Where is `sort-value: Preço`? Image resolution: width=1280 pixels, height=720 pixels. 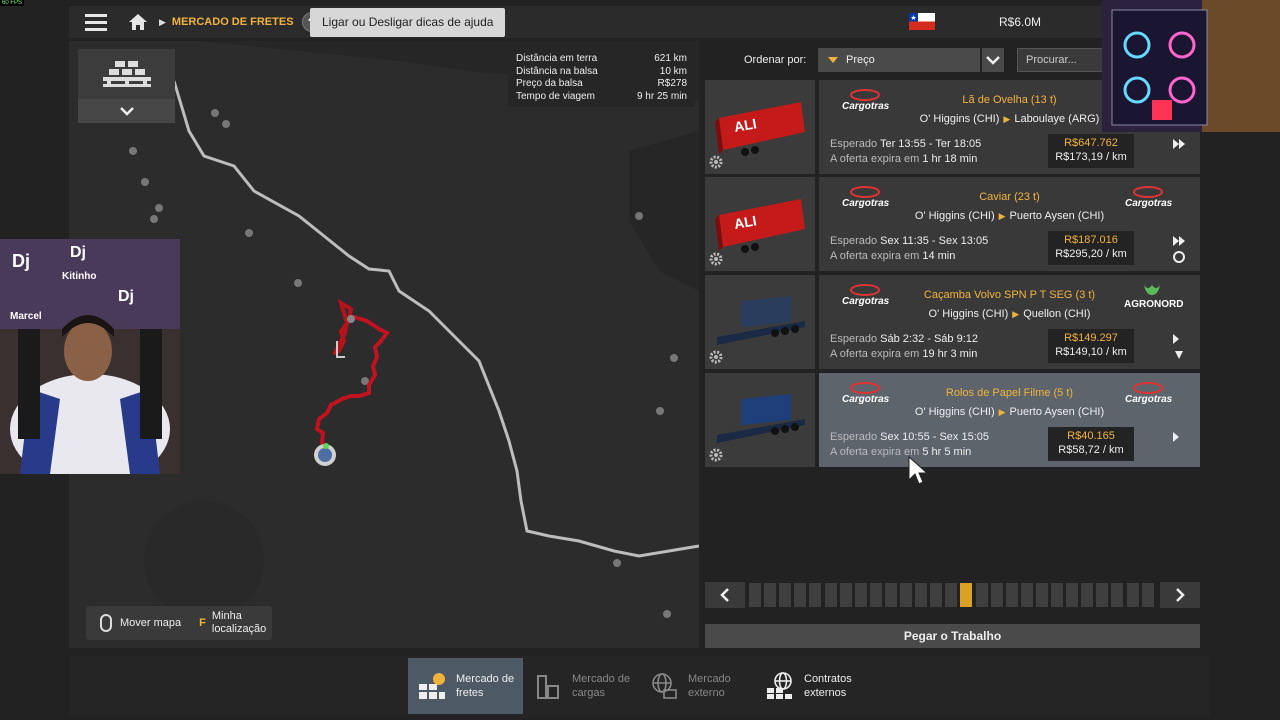 sort-value: Preço is located at coordinates (860, 60).